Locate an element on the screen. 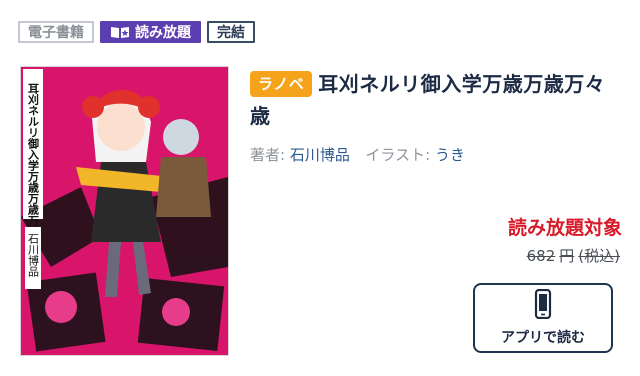  complete-badge-label: 完結 is located at coordinates (231, 33).